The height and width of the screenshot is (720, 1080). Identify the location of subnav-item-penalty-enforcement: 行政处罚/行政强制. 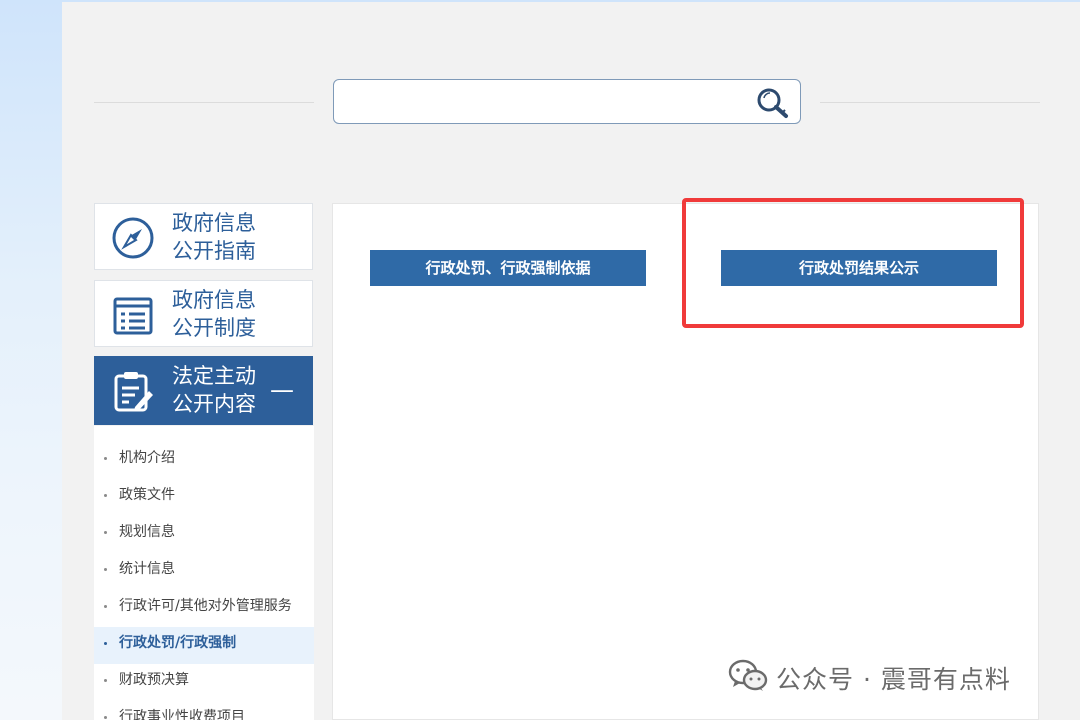
(204, 645).